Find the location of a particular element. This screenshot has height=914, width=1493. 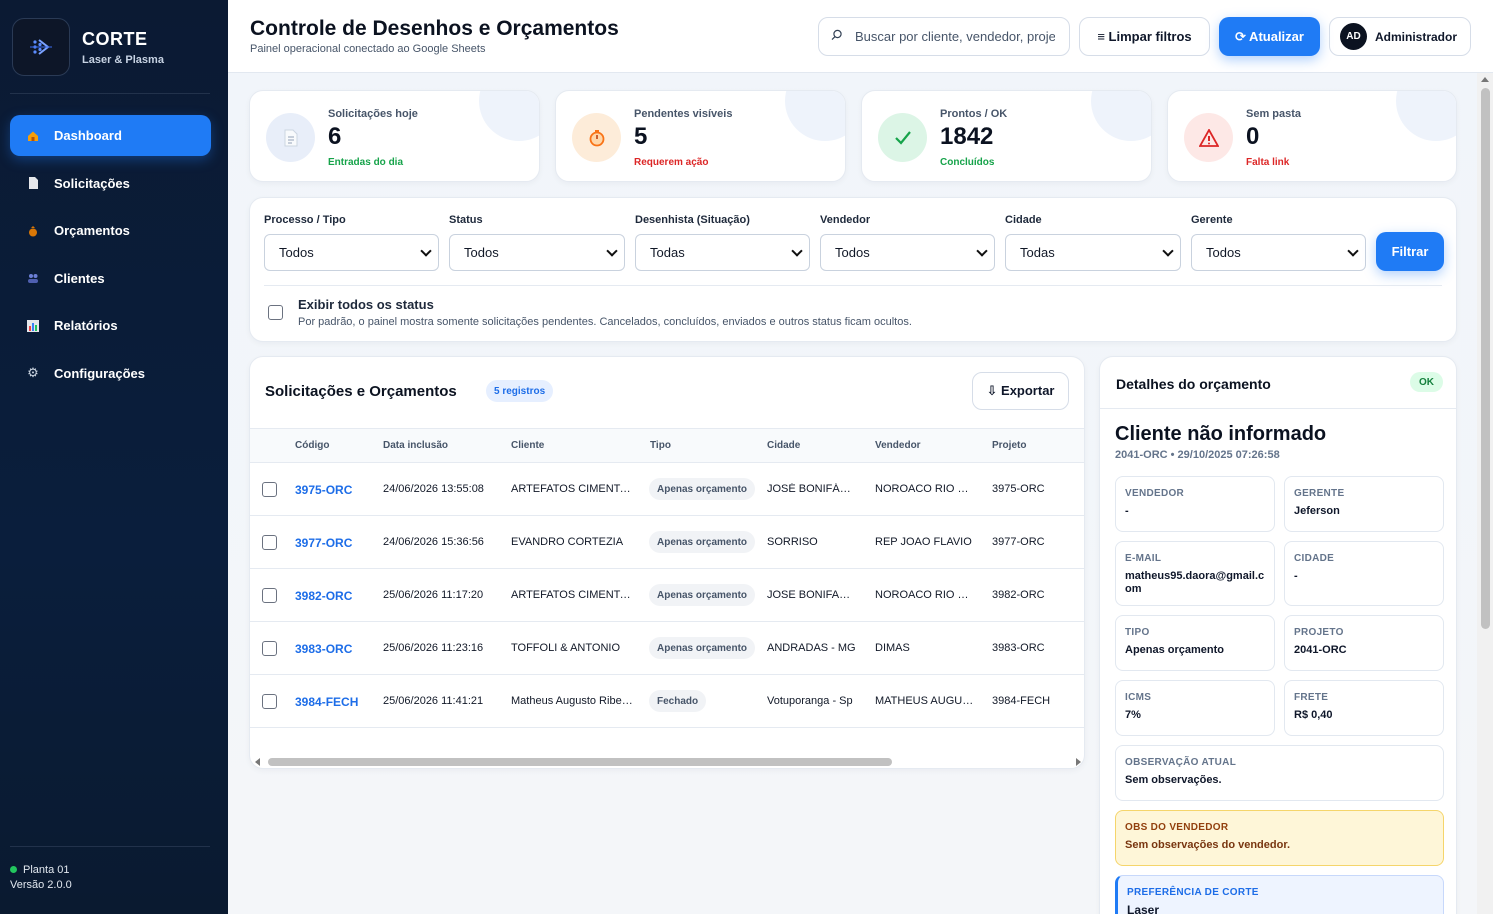

select-gerente: Todos is located at coordinates (1278, 252).